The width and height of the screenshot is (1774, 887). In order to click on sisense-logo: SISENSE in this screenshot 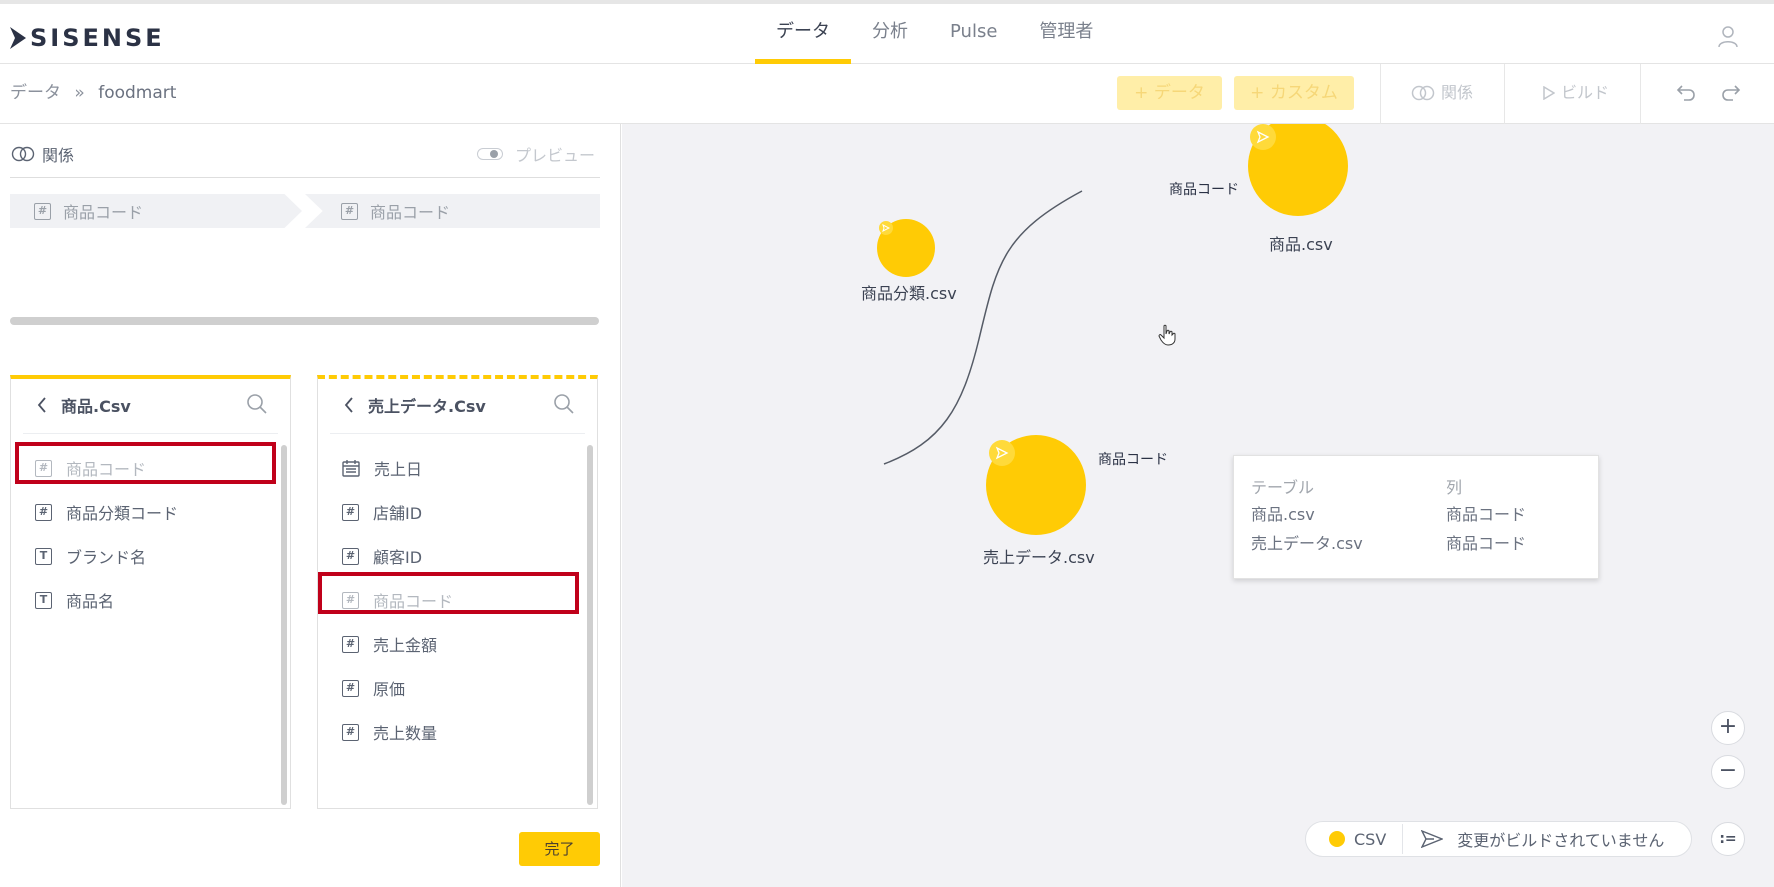, I will do `click(87, 38)`.